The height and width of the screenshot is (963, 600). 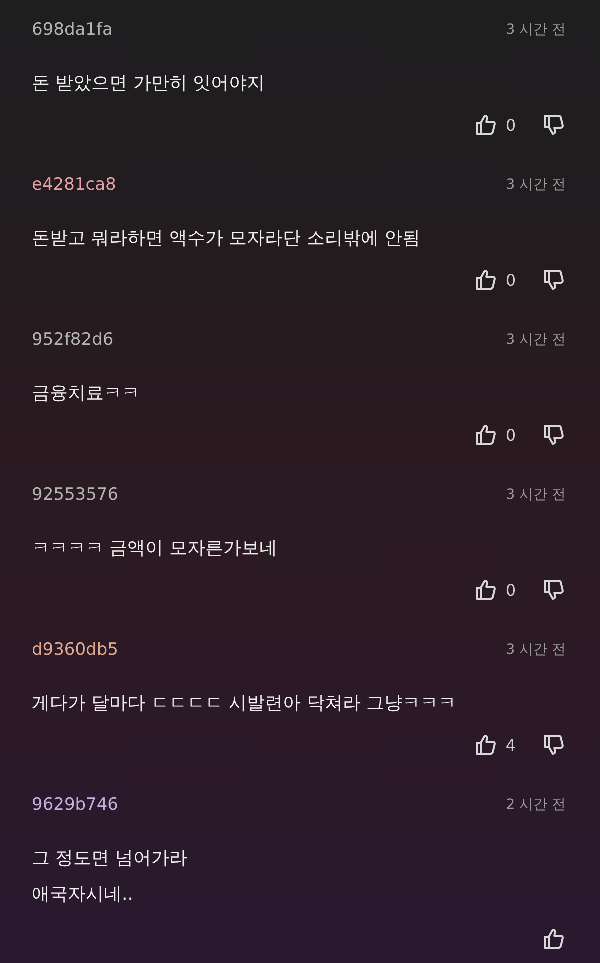 I want to click on username: 92553576, so click(x=75, y=495).